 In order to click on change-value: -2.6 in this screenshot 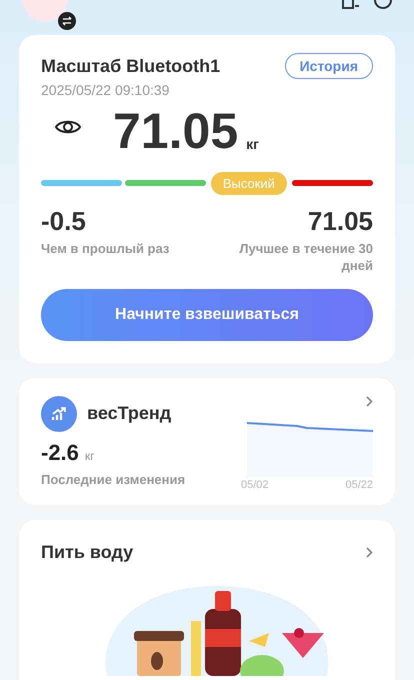, I will do `click(60, 453)`.